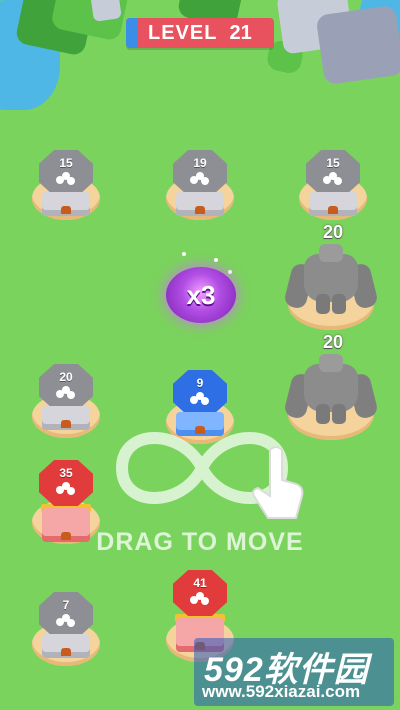 This screenshot has height=710, width=400. What do you see at coordinates (357, 45) in the screenshot?
I see `rock` at bounding box center [357, 45].